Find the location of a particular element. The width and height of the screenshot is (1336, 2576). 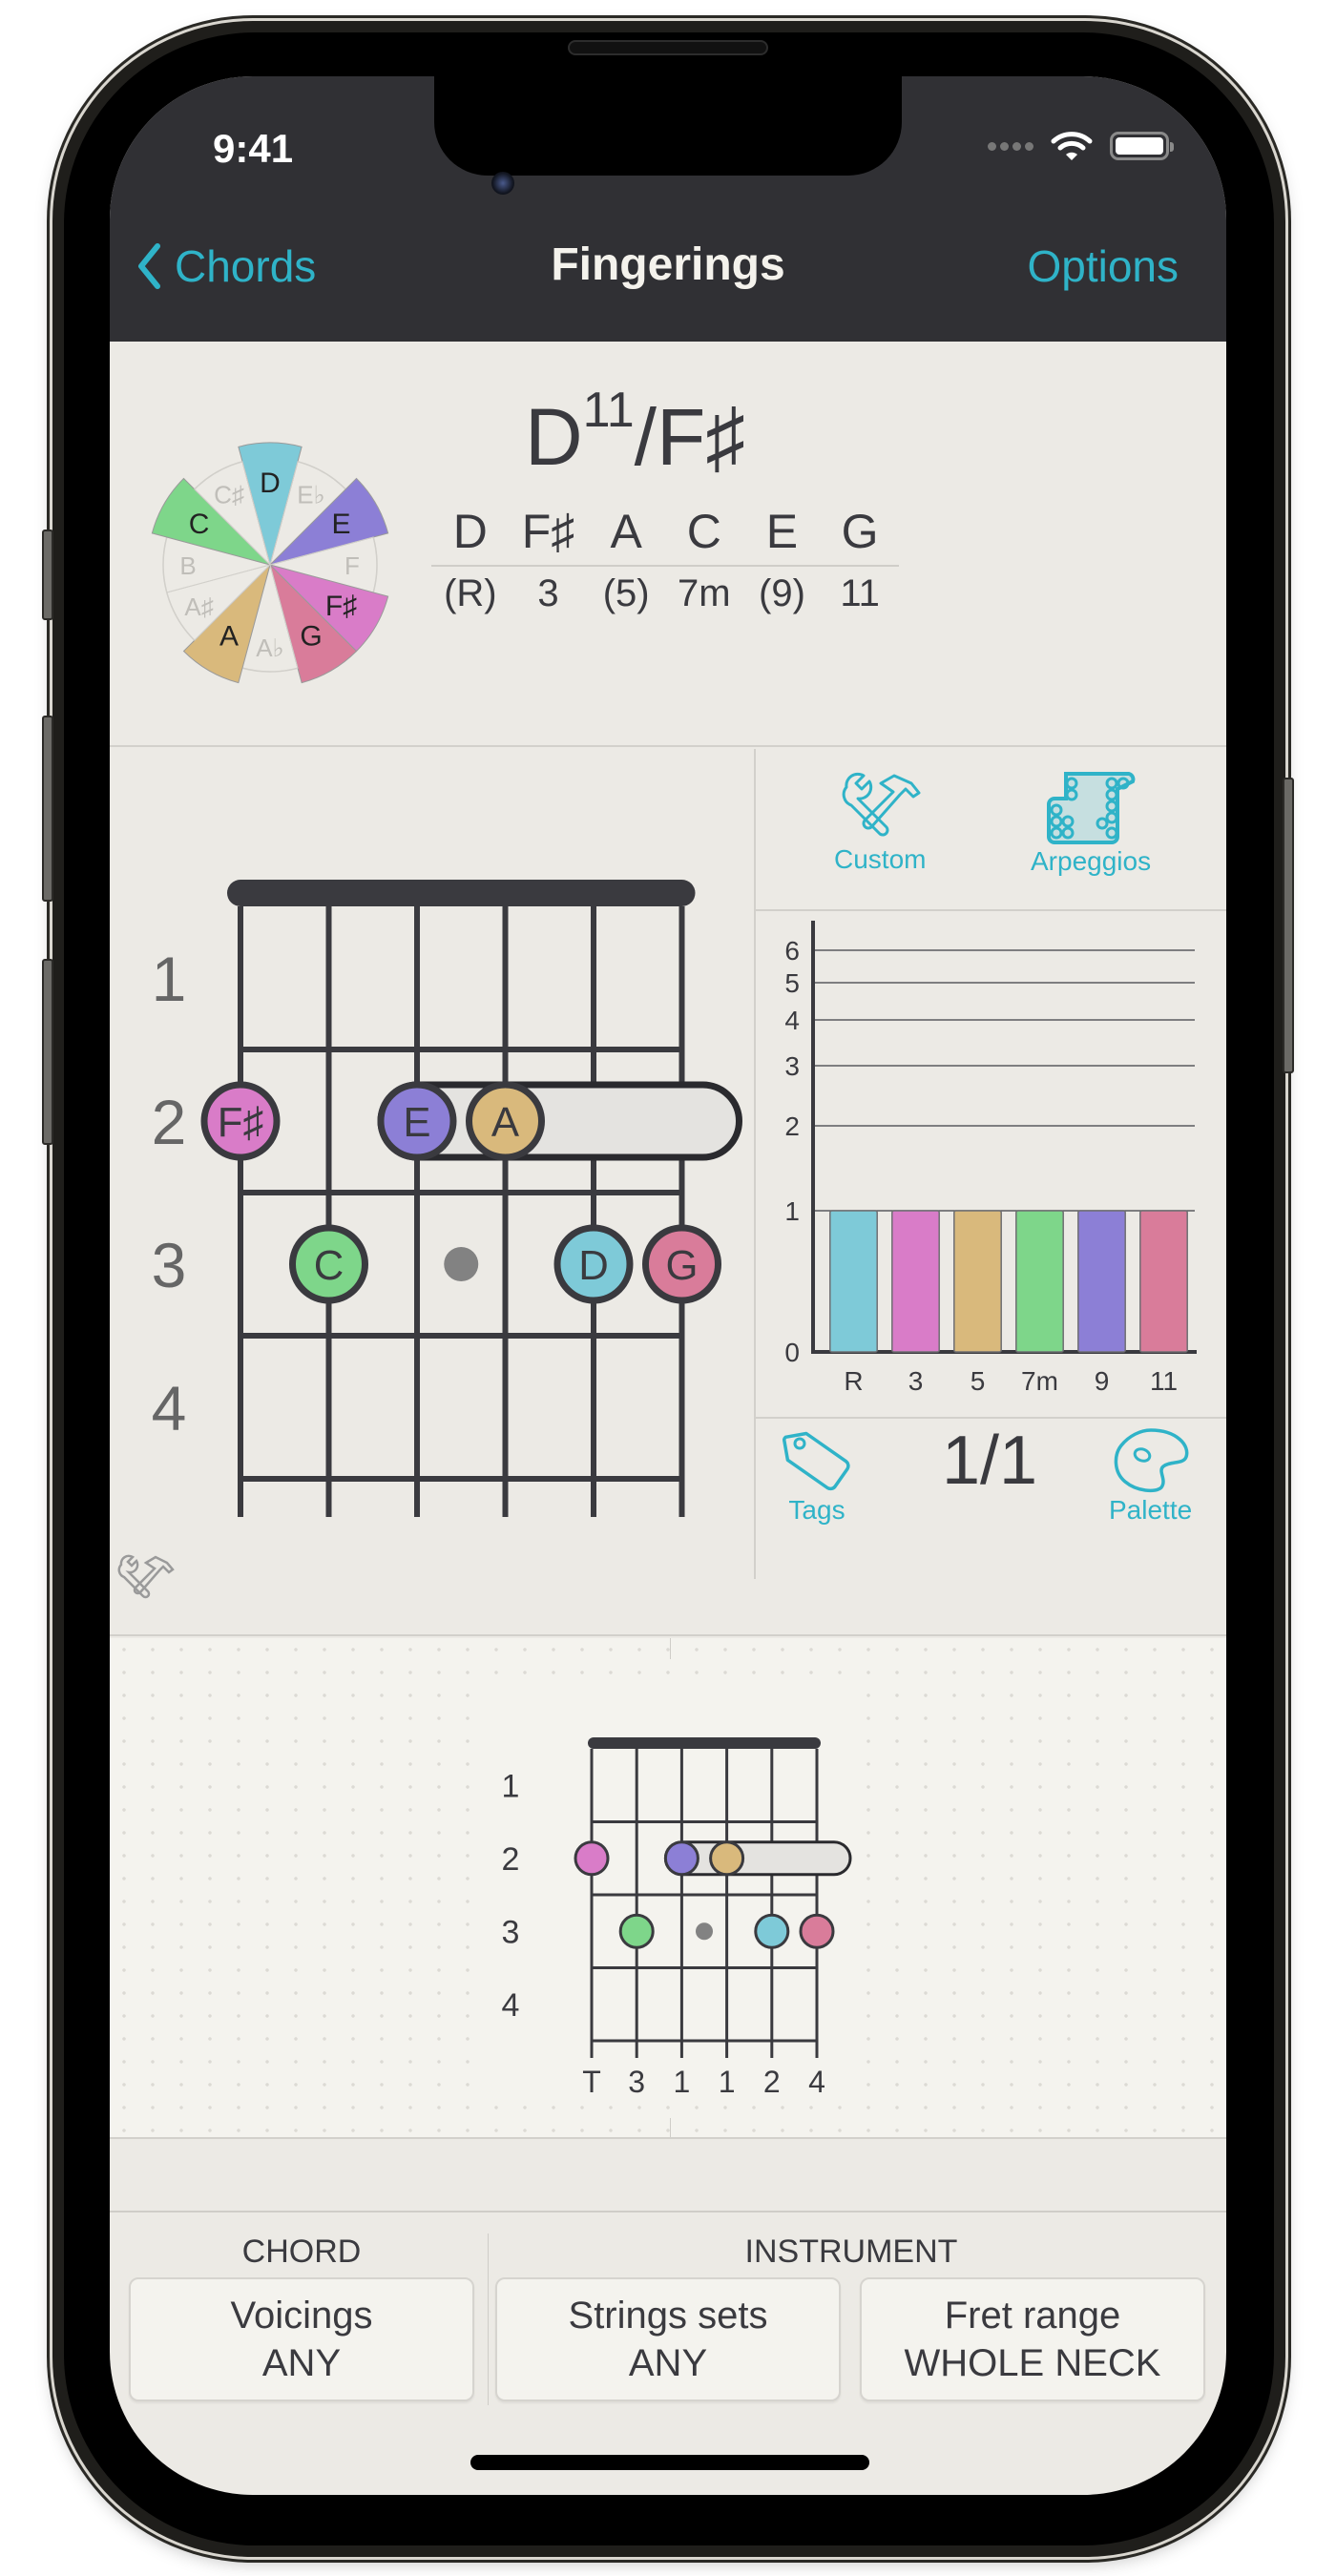

filter-title: Voicings is located at coordinates (301, 2316).